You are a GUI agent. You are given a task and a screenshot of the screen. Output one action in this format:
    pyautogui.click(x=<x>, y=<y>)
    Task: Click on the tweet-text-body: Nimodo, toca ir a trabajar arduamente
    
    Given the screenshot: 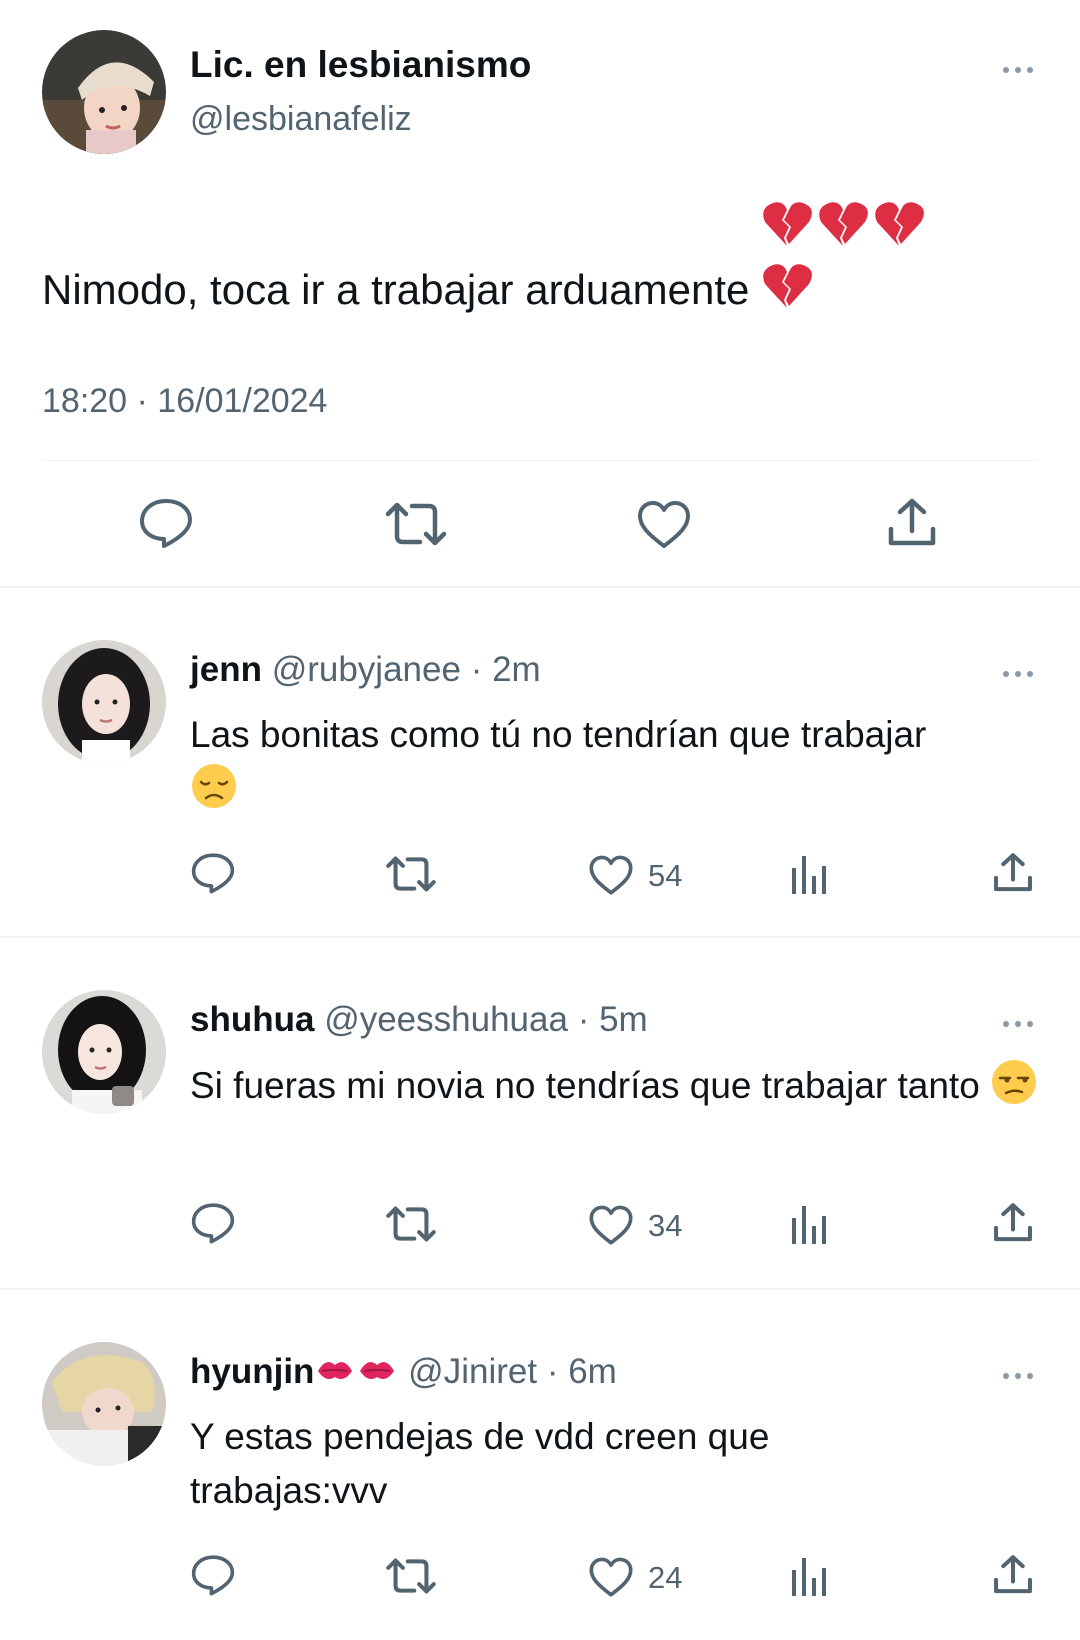 What is the action you would take?
    pyautogui.click(x=396, y=289)
    